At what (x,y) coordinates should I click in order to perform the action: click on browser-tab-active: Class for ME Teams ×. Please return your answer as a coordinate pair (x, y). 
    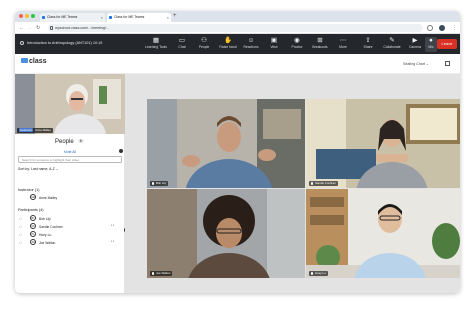
    Looking at the image, I should click on (139, 17).